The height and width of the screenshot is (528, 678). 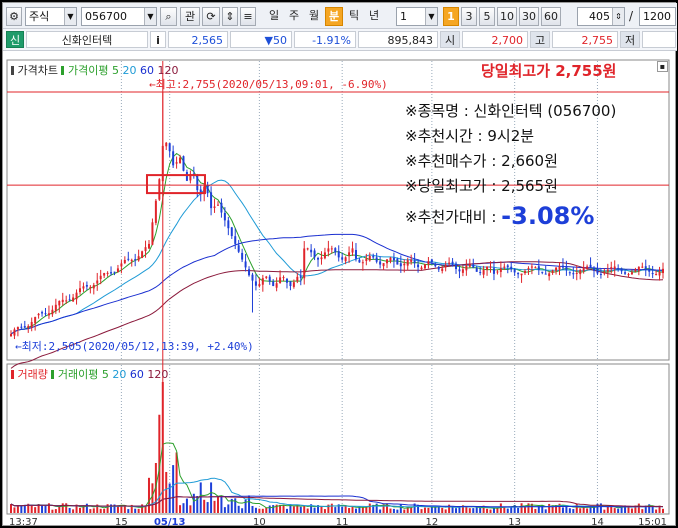 What do you see at coordinates (14, 16) in the screenshot?
I see `settings-icon: ⚙` at bounding box center [14, 16].